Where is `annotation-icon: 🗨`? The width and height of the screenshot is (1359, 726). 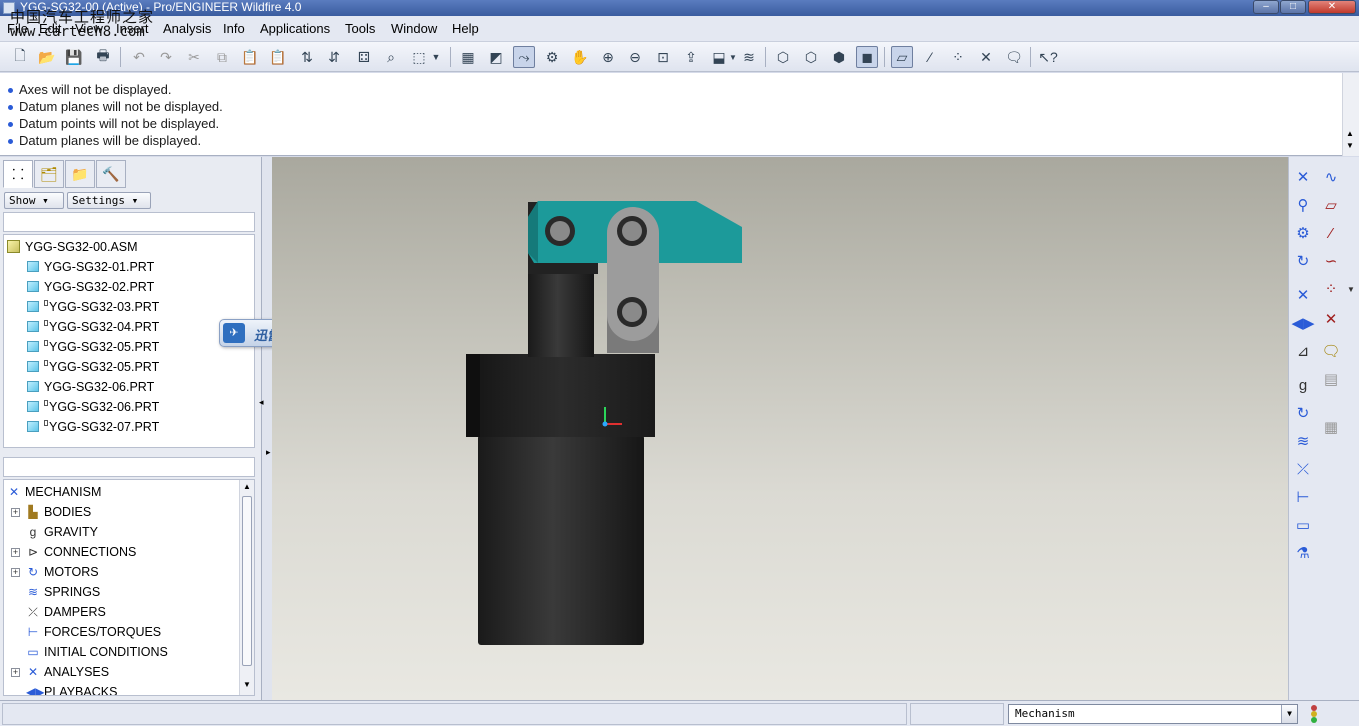
annotation-icon: 🗨 is located at coordinates (1331, 351).